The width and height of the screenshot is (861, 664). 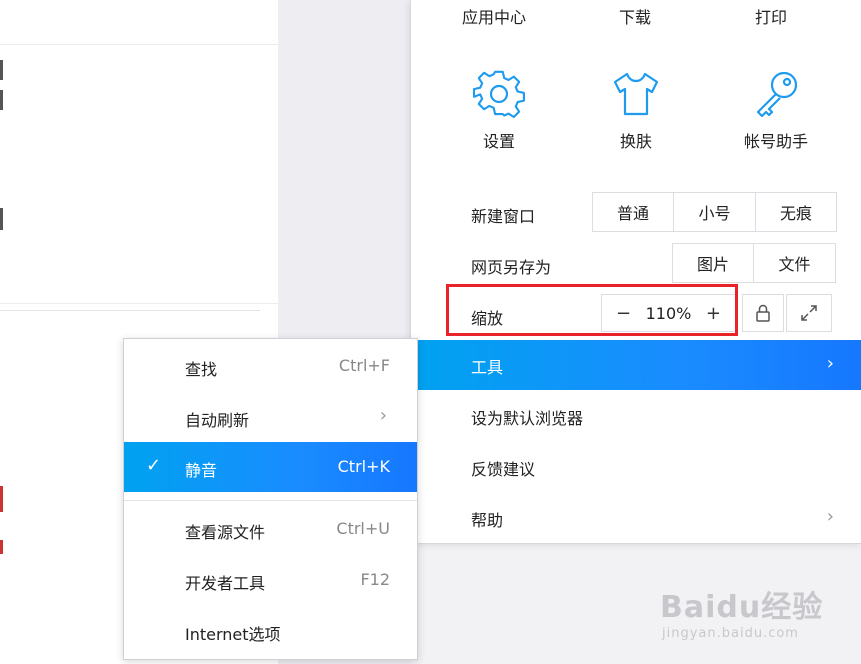 I want to click on page-divider, so click(x=130, y=310).